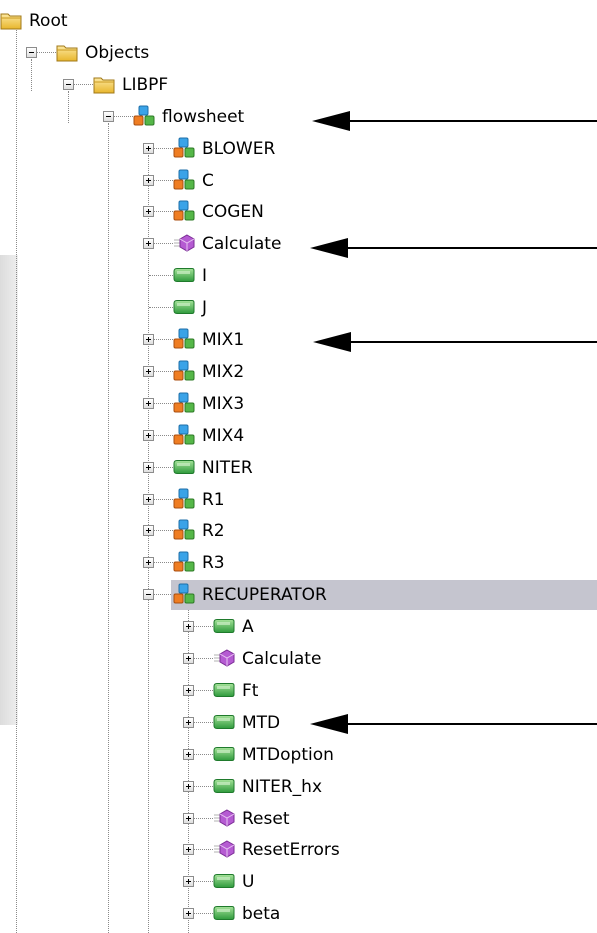 The height and width of the screenshot is (933, 597). I want to click on tree-node-label: Root, so click(48, 21).